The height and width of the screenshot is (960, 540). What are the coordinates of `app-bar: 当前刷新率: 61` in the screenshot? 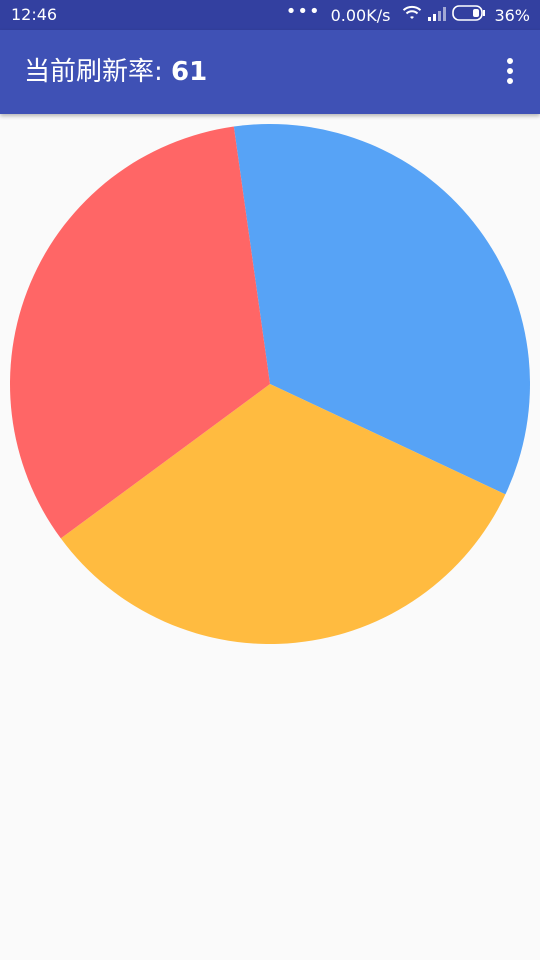 It's located at (270, 72).